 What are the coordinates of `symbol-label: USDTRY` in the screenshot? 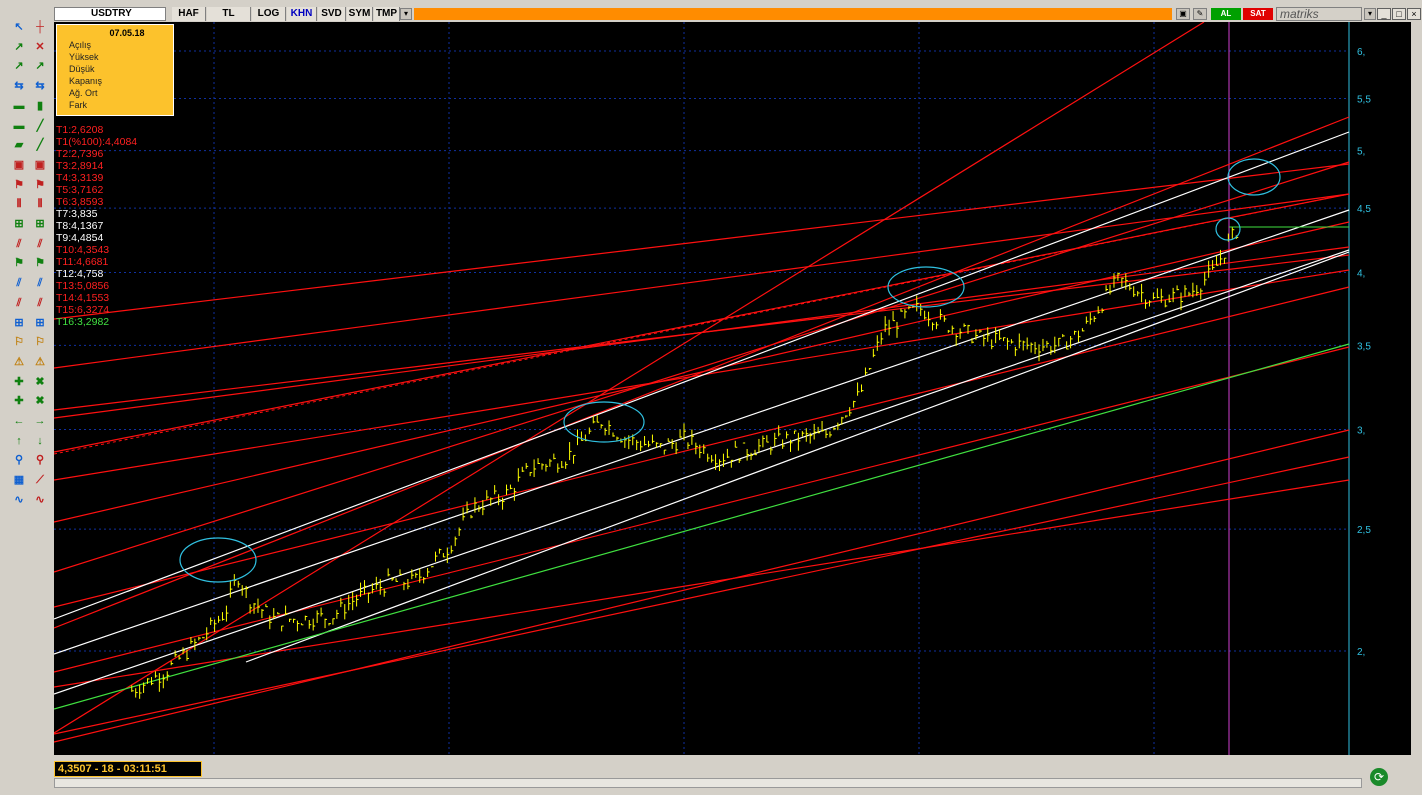 It's located at (111, 13).